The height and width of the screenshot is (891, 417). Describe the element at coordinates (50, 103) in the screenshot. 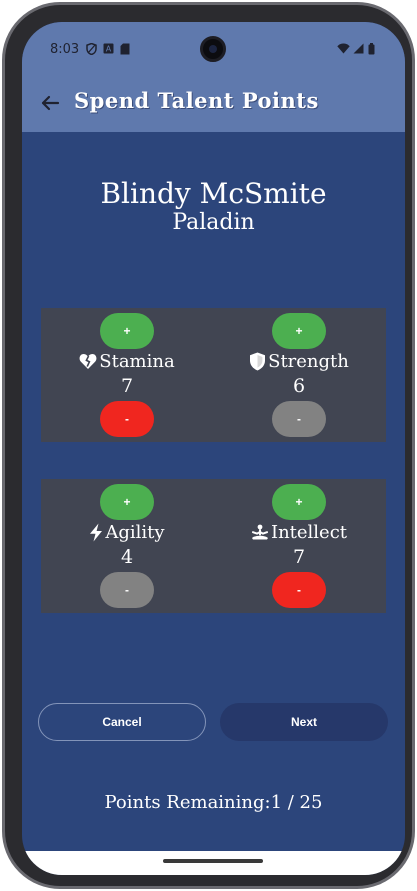

I see `arrow-left-icon` at that location.